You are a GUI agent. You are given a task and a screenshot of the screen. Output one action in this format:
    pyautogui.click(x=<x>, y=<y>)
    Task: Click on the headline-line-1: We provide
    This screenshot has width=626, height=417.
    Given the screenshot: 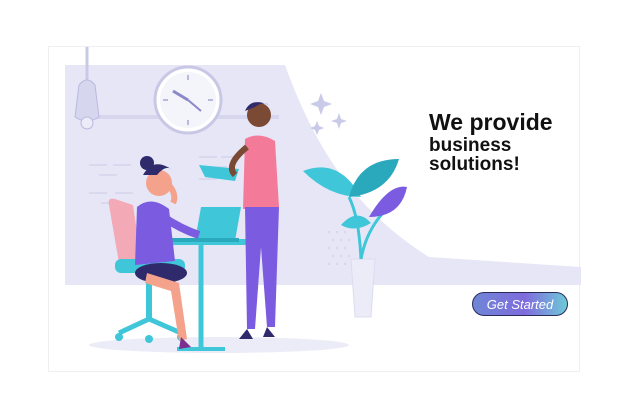 What is the action you would take?
    pyautogui.click(x=491, y=122)
    